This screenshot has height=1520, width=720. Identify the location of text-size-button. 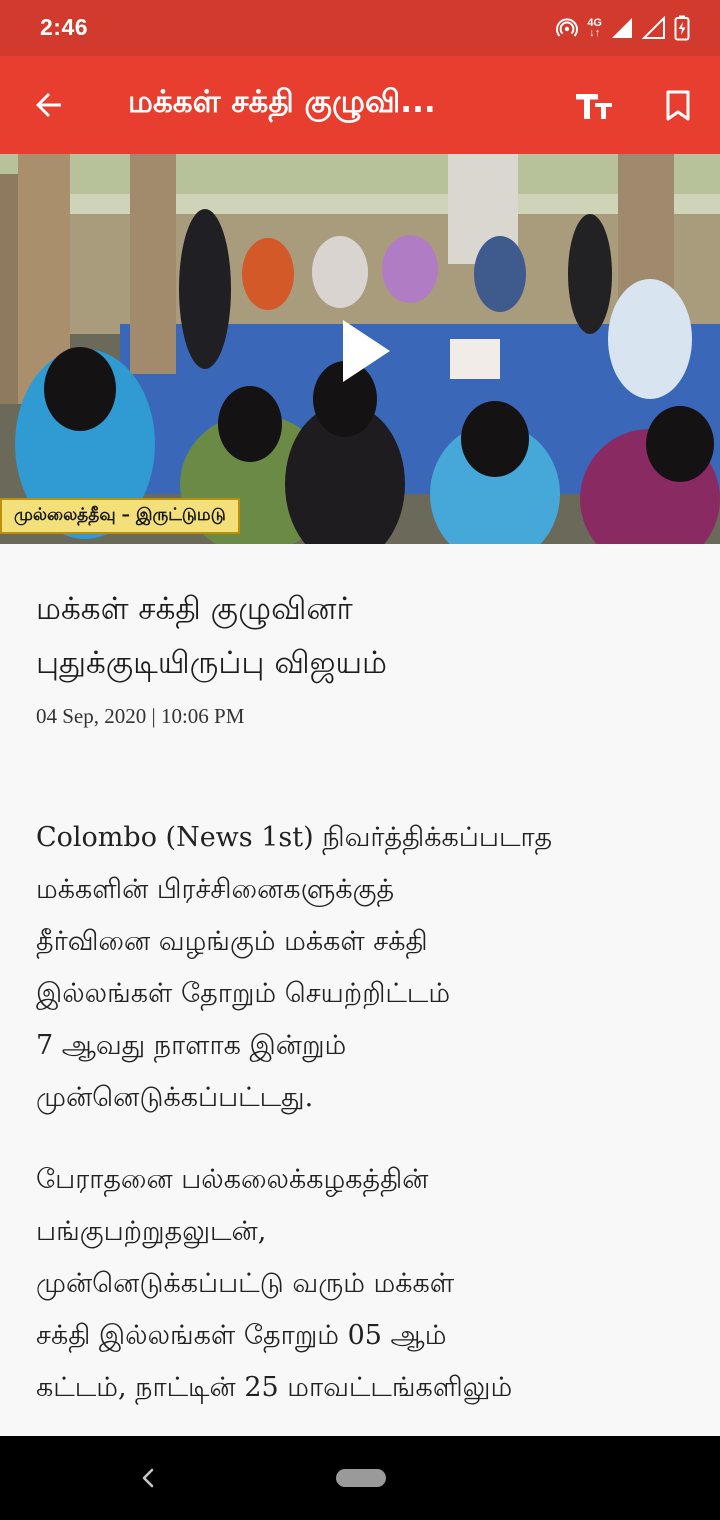
(594, 106).